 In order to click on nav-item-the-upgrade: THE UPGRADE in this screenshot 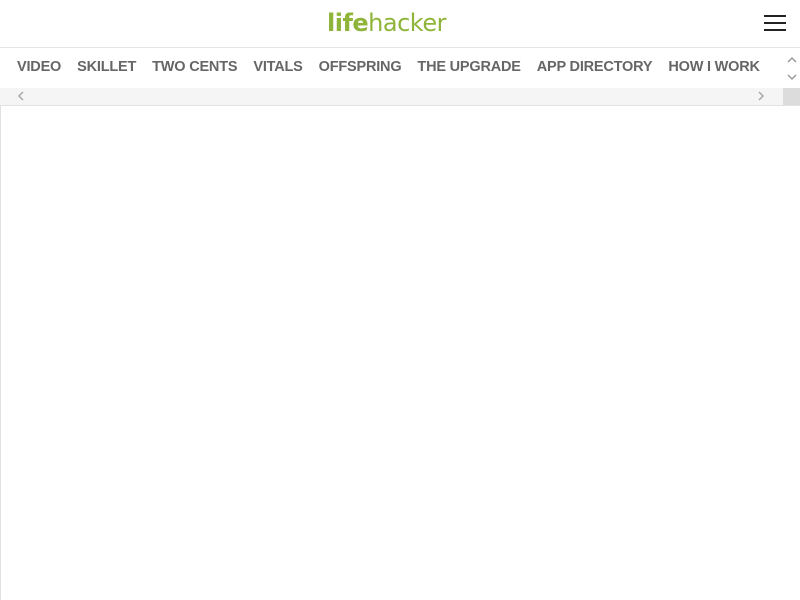, I will do `click(469, 67)`.